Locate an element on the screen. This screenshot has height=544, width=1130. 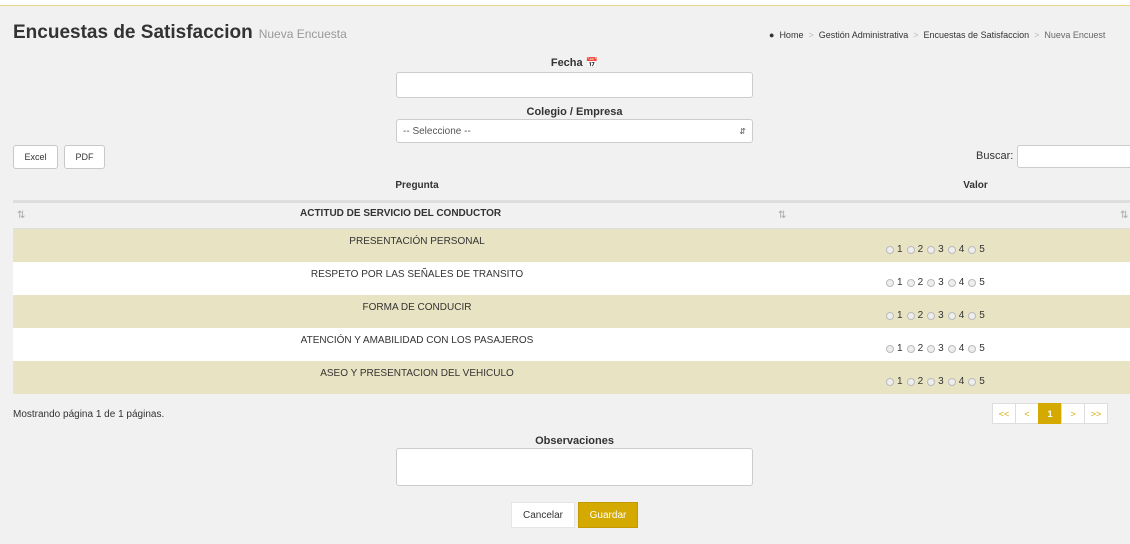
pagination-prev: < is located at coordinates (1027, 413).